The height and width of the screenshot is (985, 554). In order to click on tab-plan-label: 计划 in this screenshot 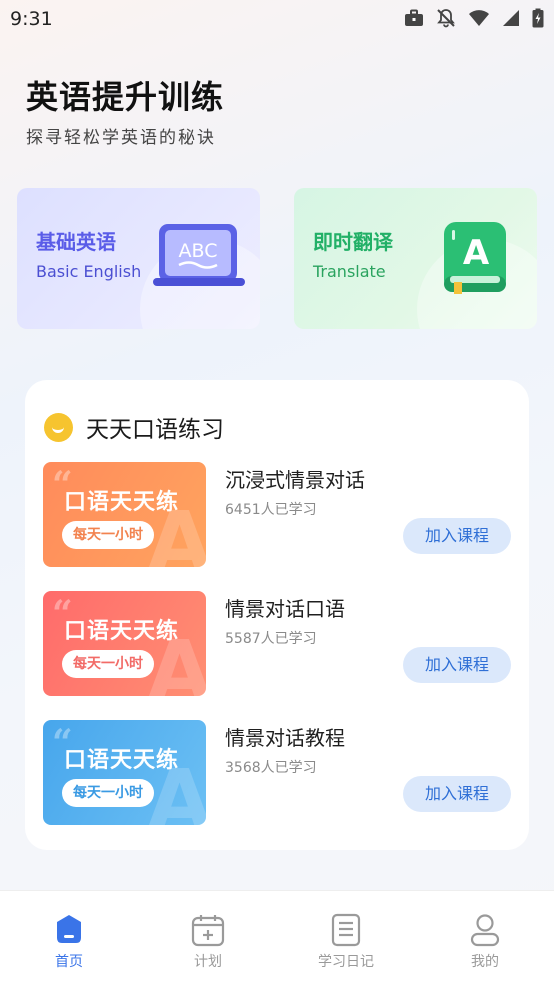, I will do `click(208, 962)`.